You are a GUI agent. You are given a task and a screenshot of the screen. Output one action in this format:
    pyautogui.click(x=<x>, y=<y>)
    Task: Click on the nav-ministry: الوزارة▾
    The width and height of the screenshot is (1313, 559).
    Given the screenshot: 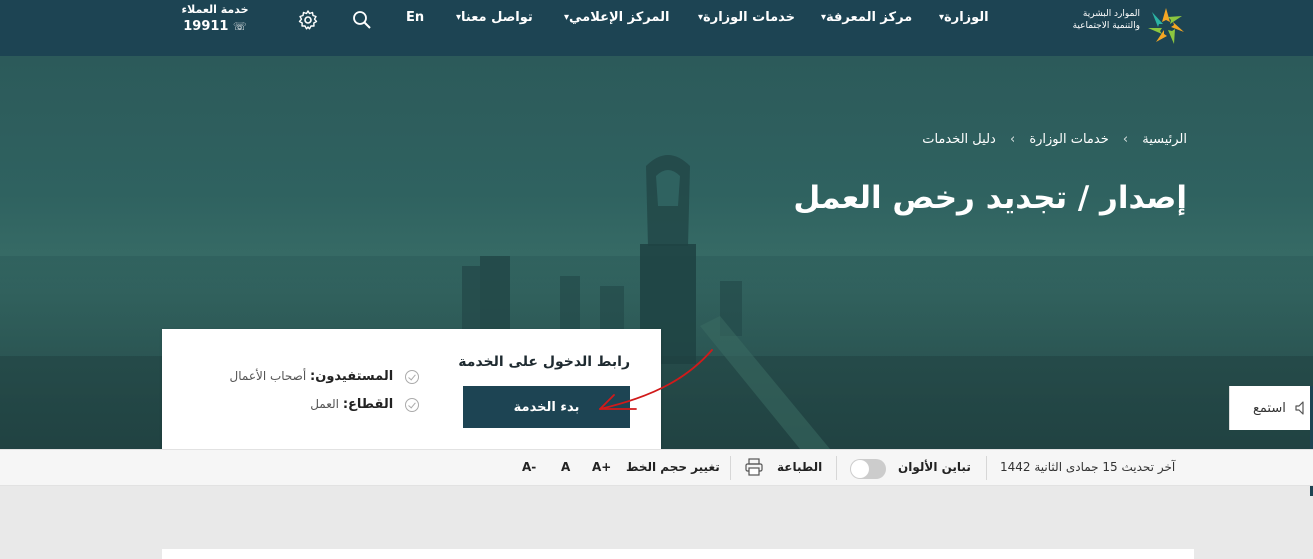 What is the action you would take?
    pyautogui.click(x=962, y=17)
    